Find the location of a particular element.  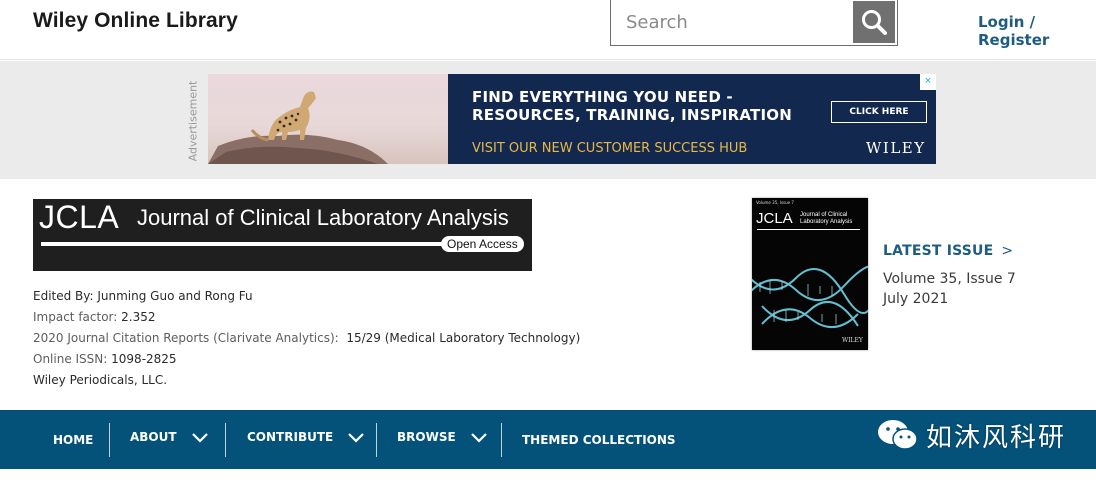

latest-issue-volume: Volume 35, Issue 7 is located at coordinates (949, 279).